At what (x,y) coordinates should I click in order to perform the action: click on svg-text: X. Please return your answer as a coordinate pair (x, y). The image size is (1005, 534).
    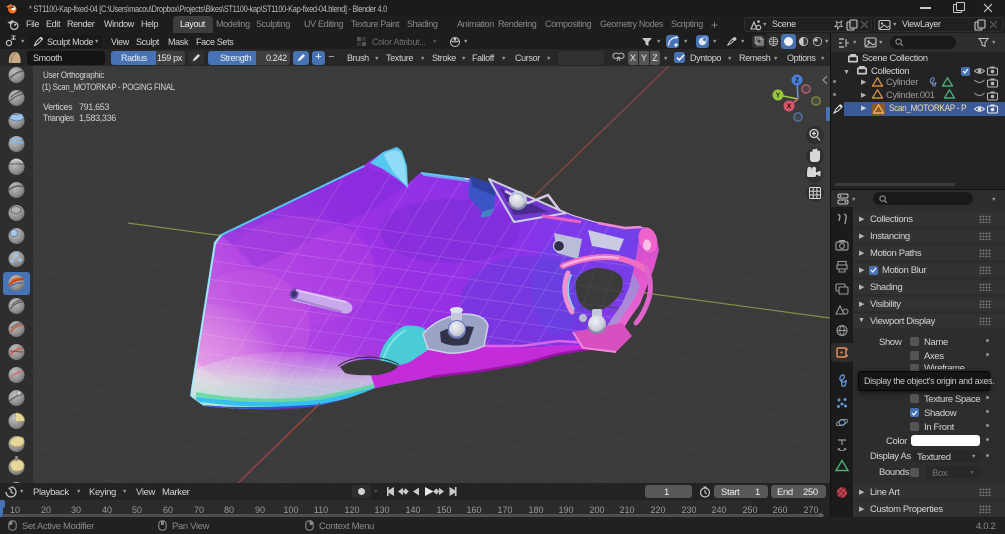
    Looking at the image, I should click on (789, 107).